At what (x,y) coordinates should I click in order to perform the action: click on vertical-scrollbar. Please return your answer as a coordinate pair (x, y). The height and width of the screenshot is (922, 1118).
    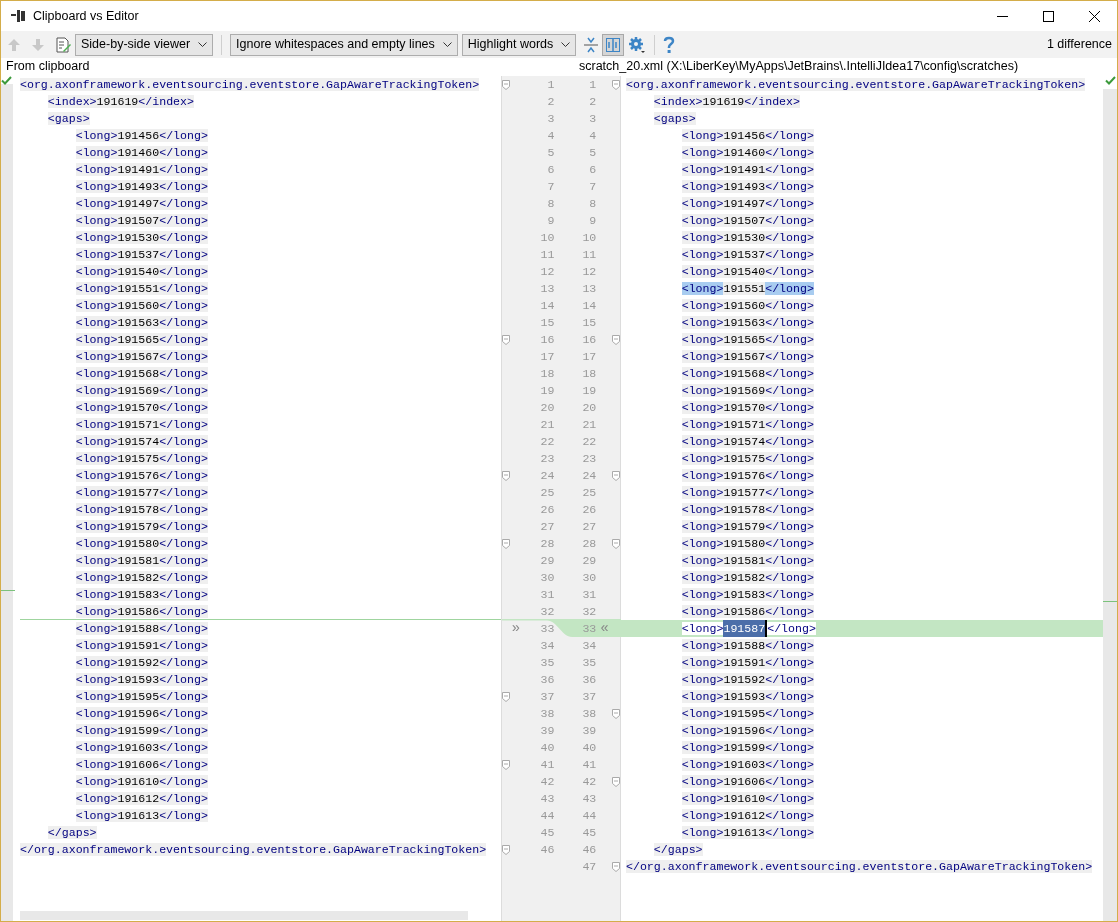
    Looking at the image, I should click on (1110, 505).